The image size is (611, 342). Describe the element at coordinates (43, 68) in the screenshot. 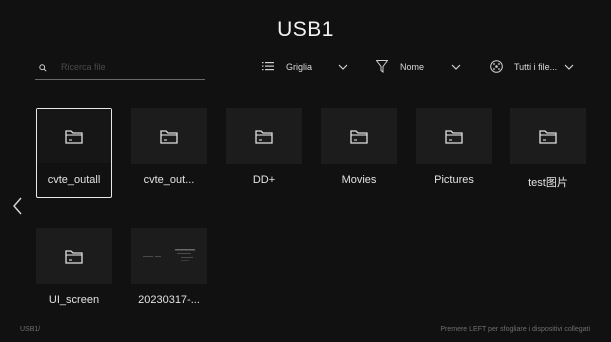

I see `search-icon` at that location.